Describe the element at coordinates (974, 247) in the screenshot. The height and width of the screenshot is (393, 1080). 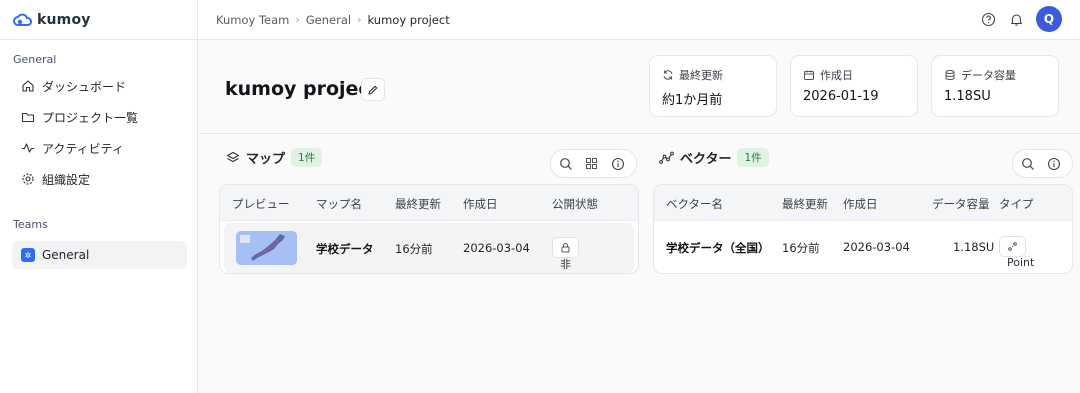
I see `vector-size: 1.18SU` at that location.